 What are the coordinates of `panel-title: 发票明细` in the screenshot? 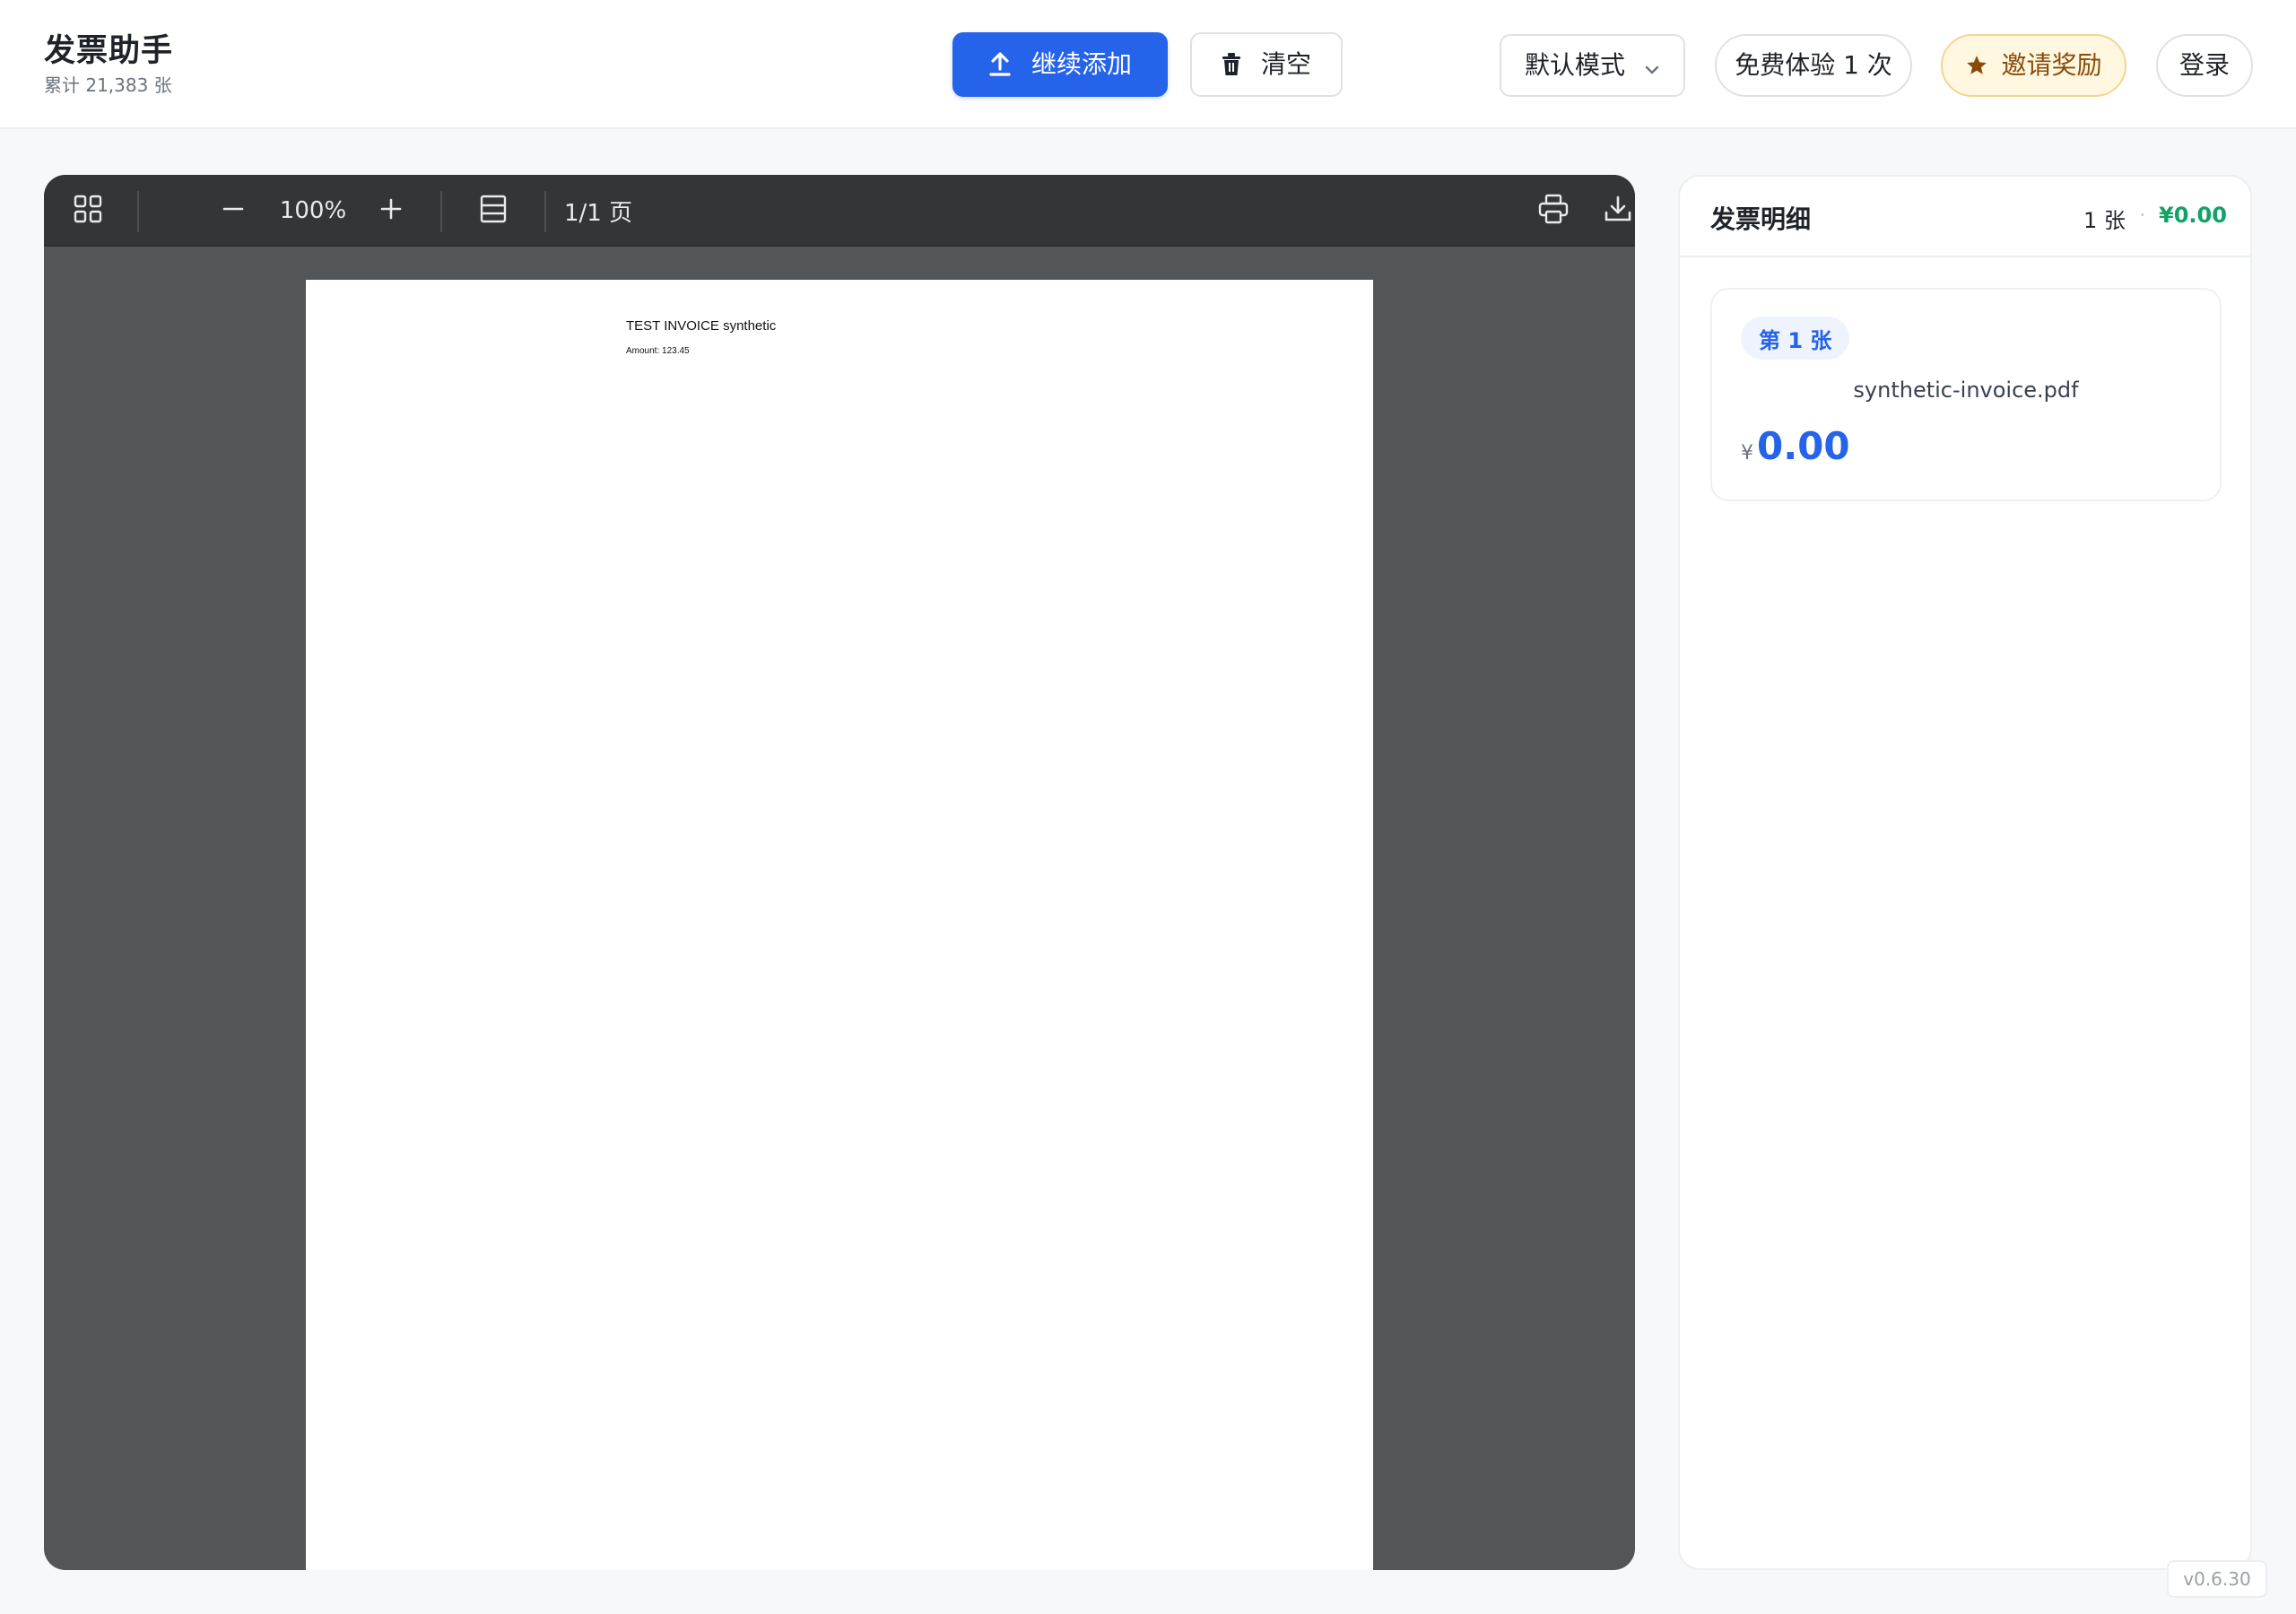 It's located at (1761, 219).